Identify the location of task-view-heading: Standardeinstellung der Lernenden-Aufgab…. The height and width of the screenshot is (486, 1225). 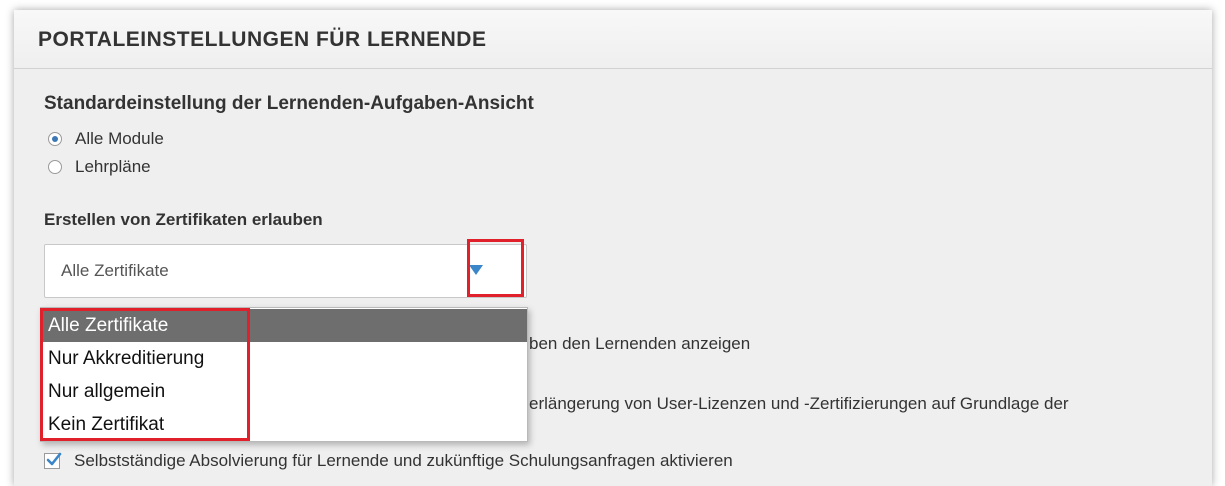
(289, 103).